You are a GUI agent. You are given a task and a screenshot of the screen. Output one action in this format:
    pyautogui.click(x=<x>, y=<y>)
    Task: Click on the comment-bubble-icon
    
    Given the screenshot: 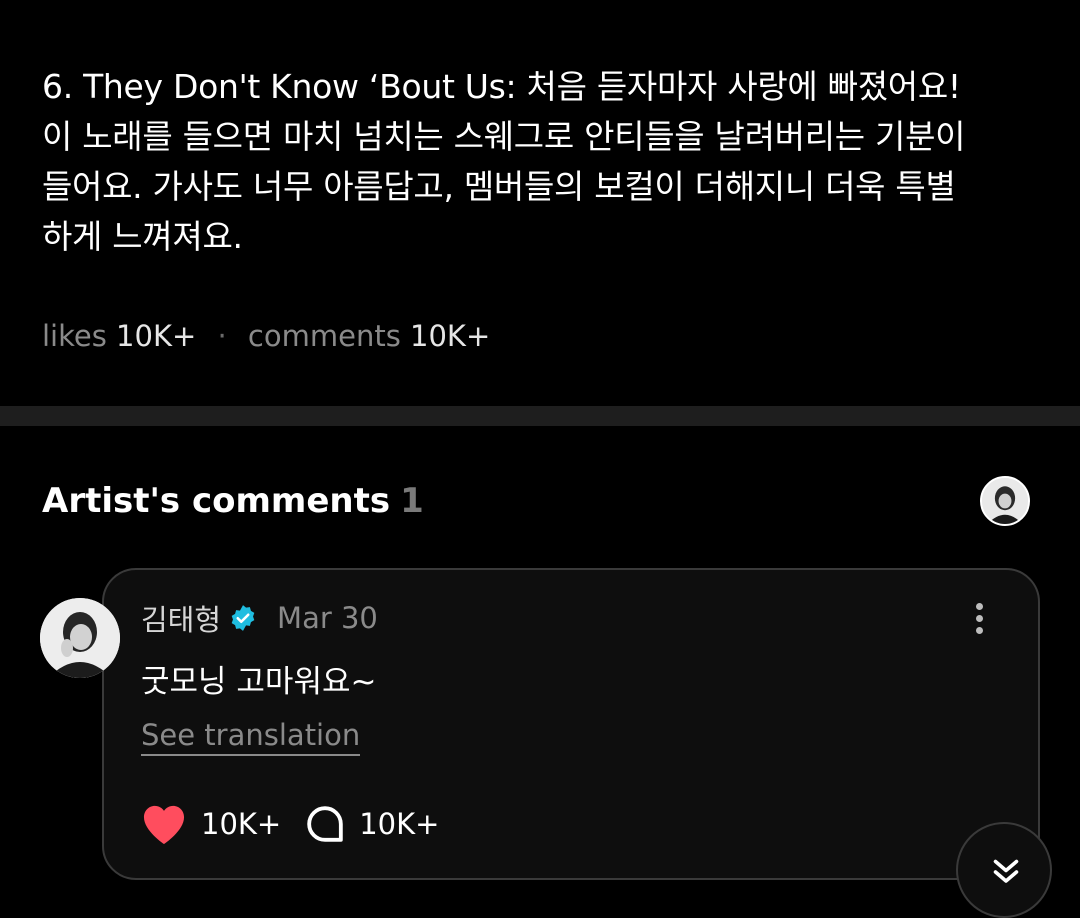 What is the action you would take?
    pyautogui.click(x=325, y=824)
    